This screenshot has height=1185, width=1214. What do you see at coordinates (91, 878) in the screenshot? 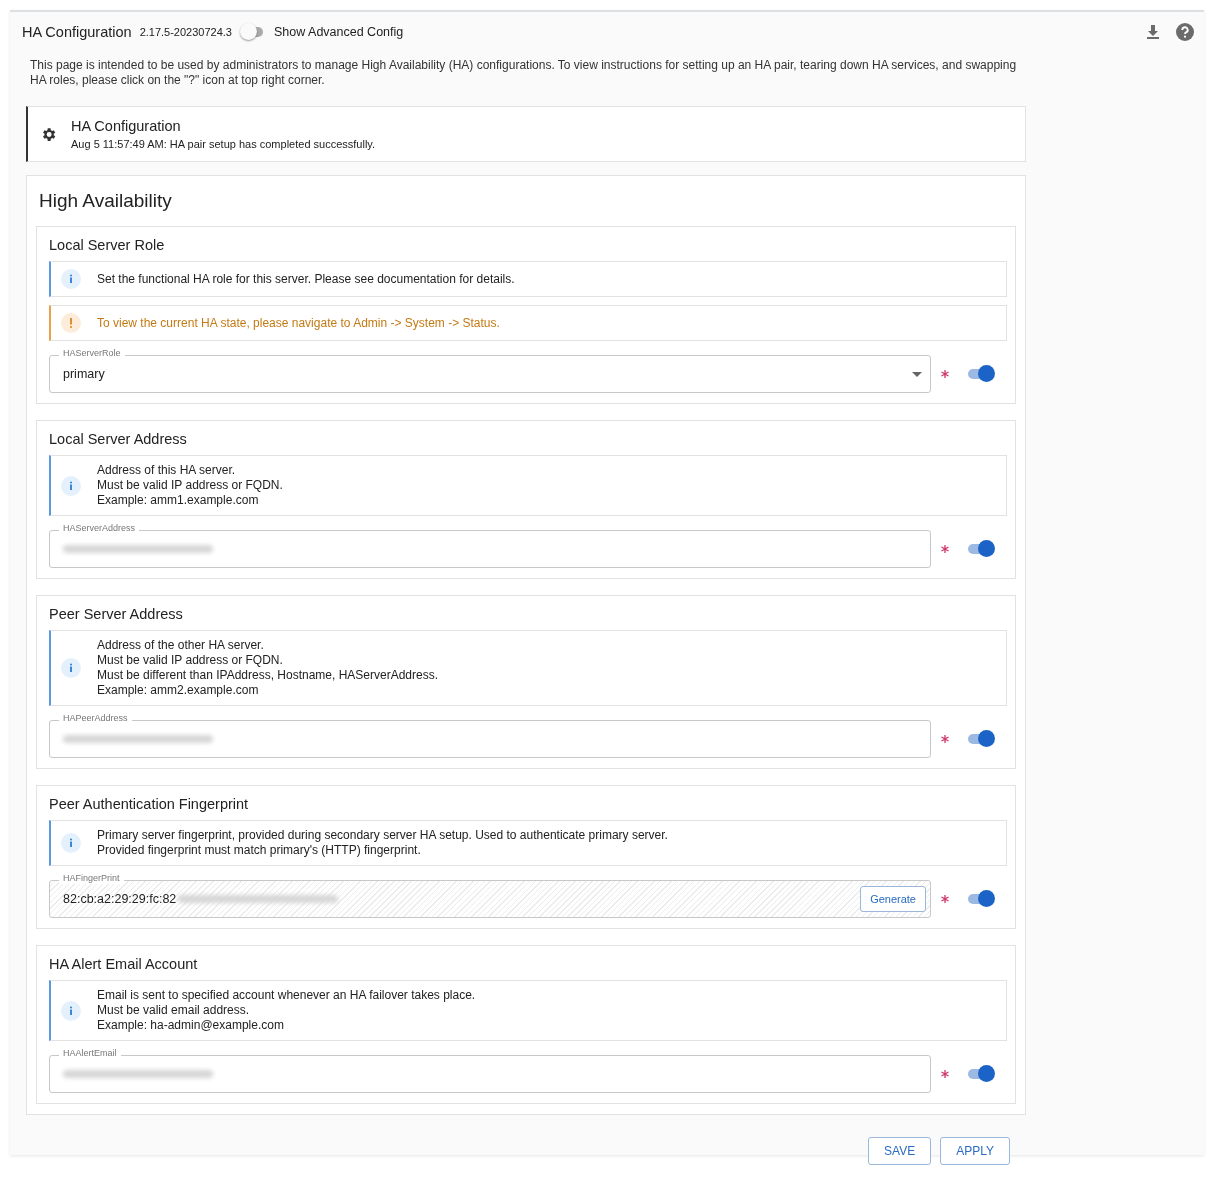
I see `field-label: HAFingerPrint` at bounding box center [91, 878].